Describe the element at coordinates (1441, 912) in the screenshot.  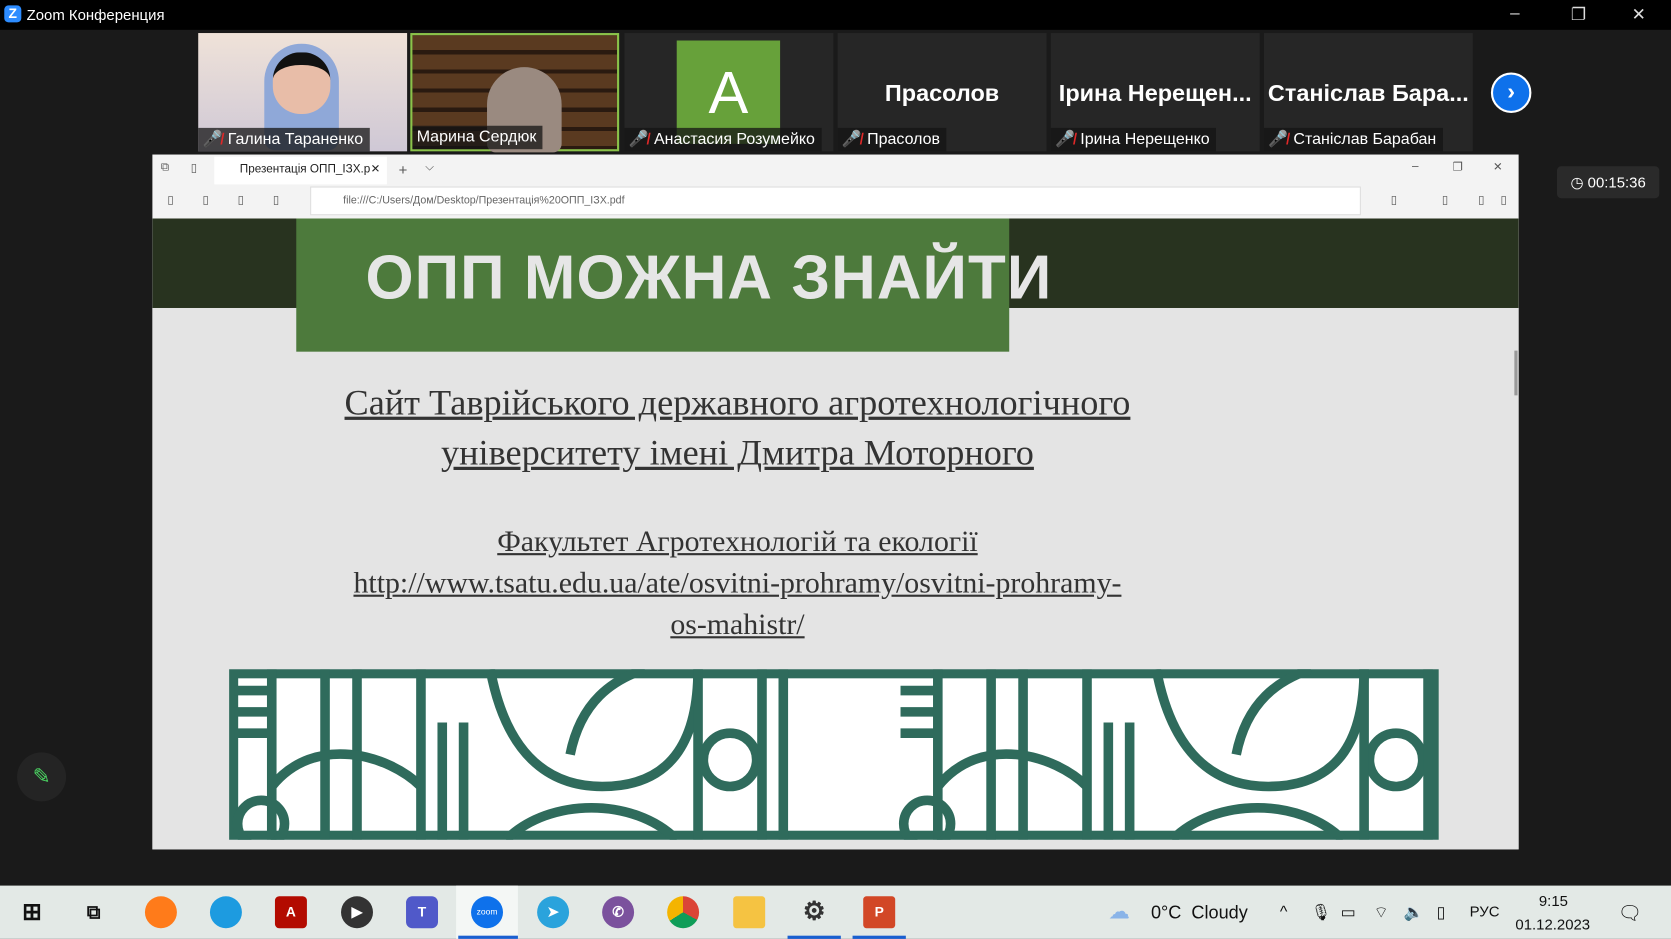
I see `device-icon: ▯` at that location.